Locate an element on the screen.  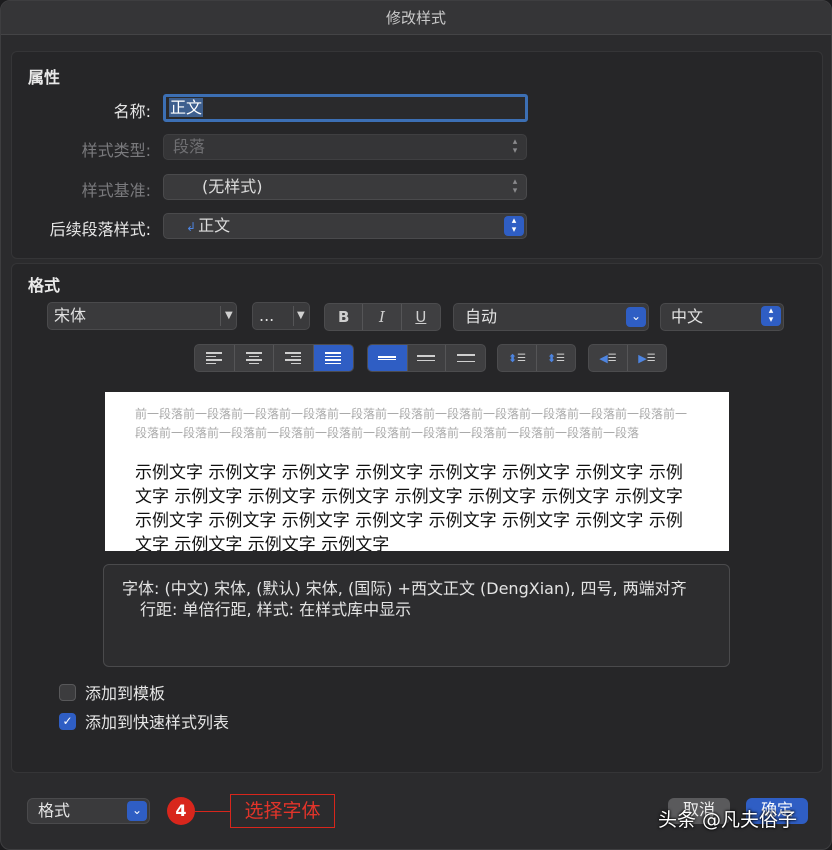
double-spacing-button is located at coordinates (465, 358).